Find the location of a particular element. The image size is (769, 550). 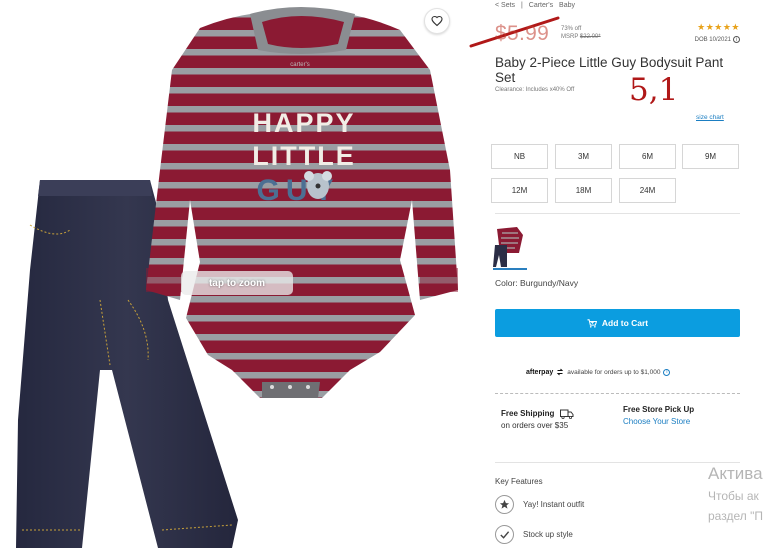

dob-text: DOB 10/2021 is located at coordinates (712, 39).